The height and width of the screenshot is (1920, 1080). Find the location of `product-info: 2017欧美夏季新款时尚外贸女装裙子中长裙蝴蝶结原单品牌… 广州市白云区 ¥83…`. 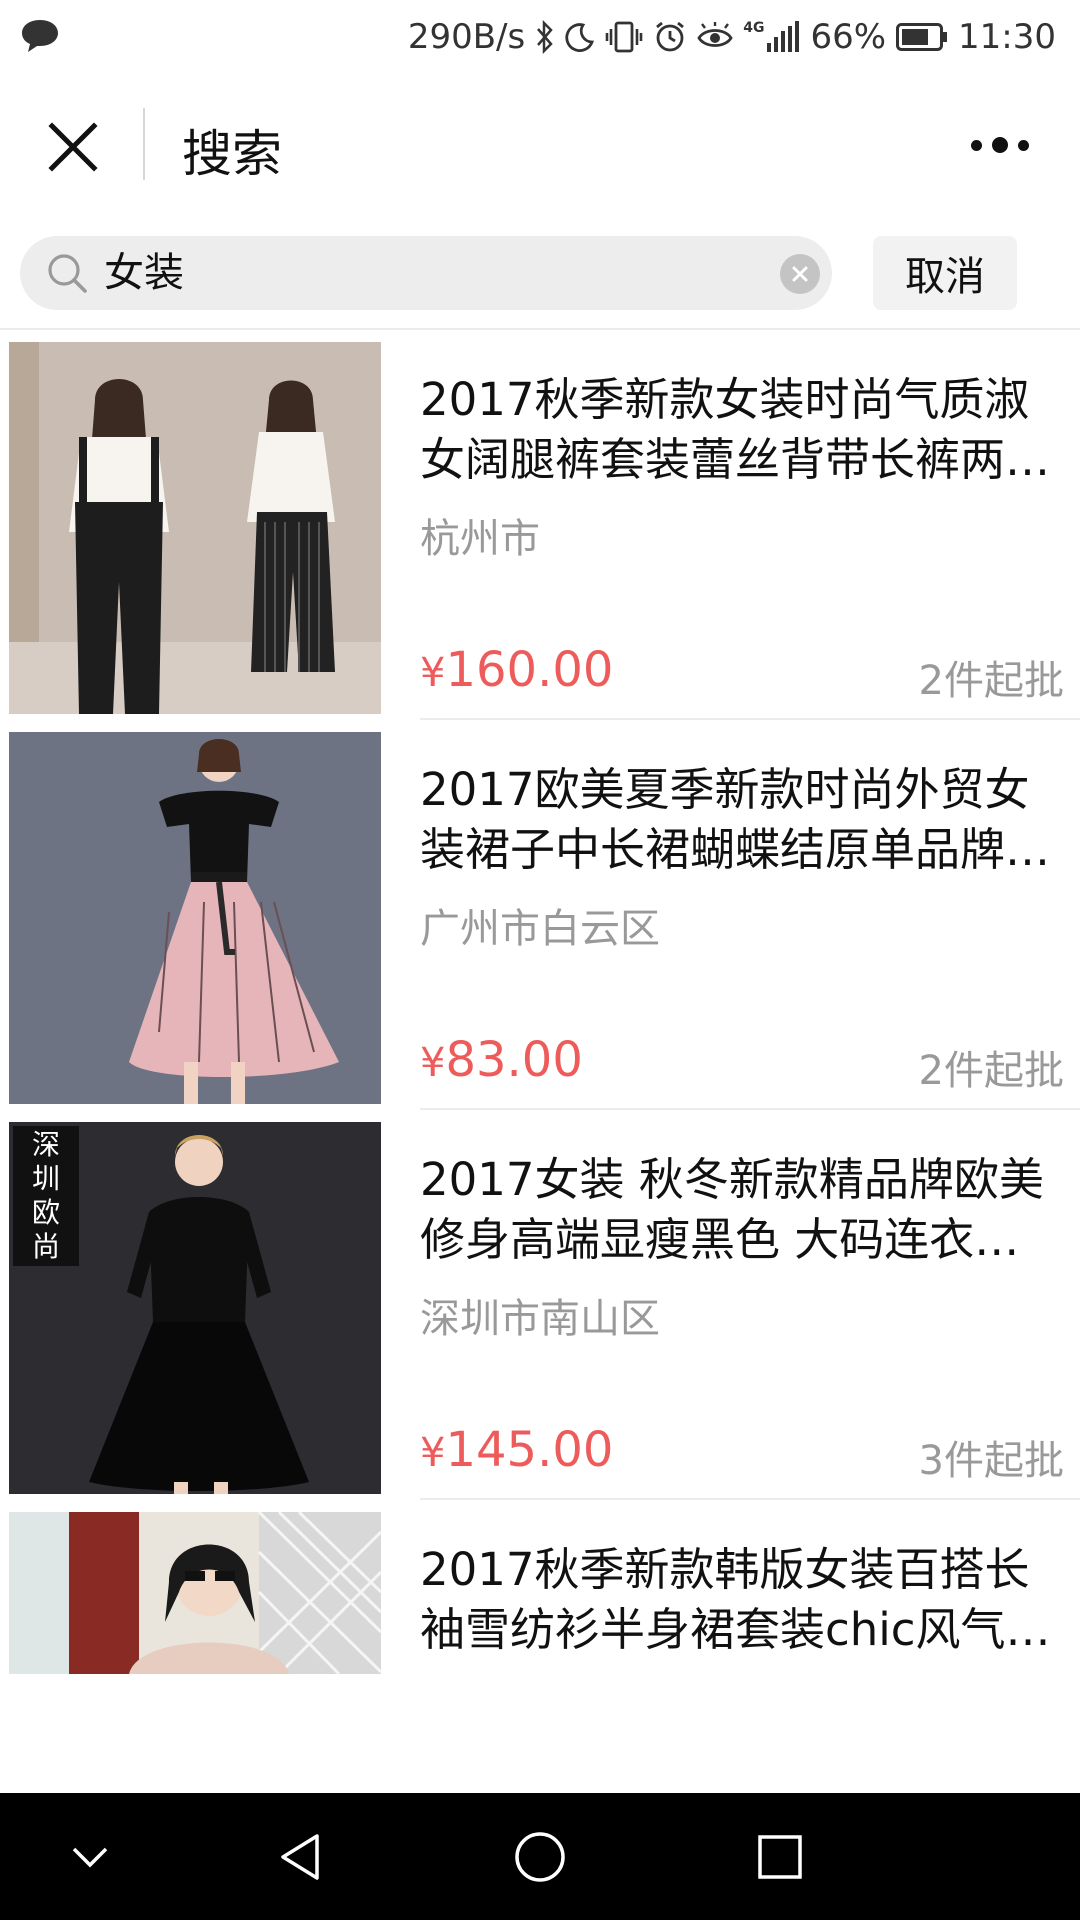

product-info: 2017欧美夏季新款时尚外贸女装裙子中长裙蝴蝶结原单品牌… 广州市白云区 ¥83… is located at coordinates (750, 918).